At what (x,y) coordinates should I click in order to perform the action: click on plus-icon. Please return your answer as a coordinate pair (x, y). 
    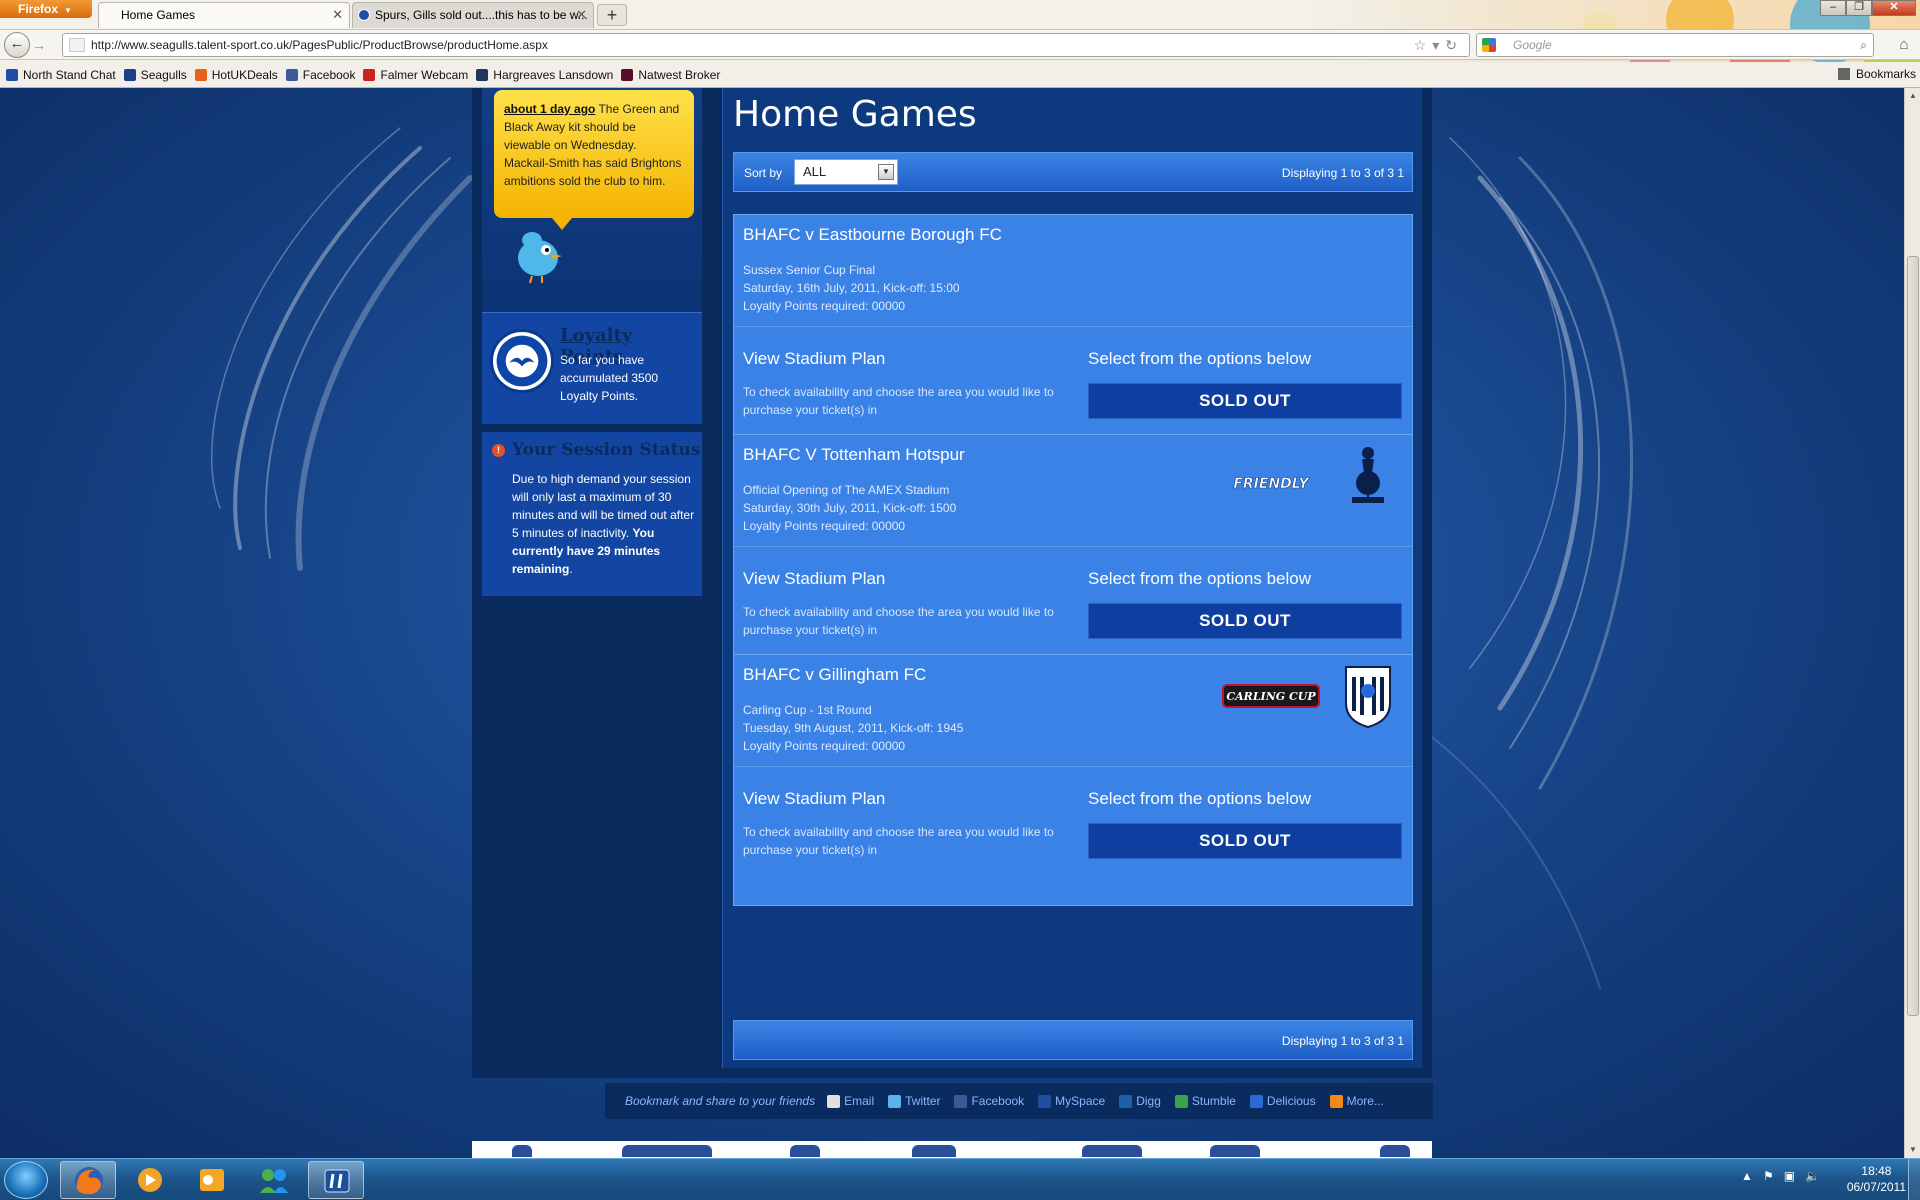
    Looking at the image, I should click on (1336, 1101).